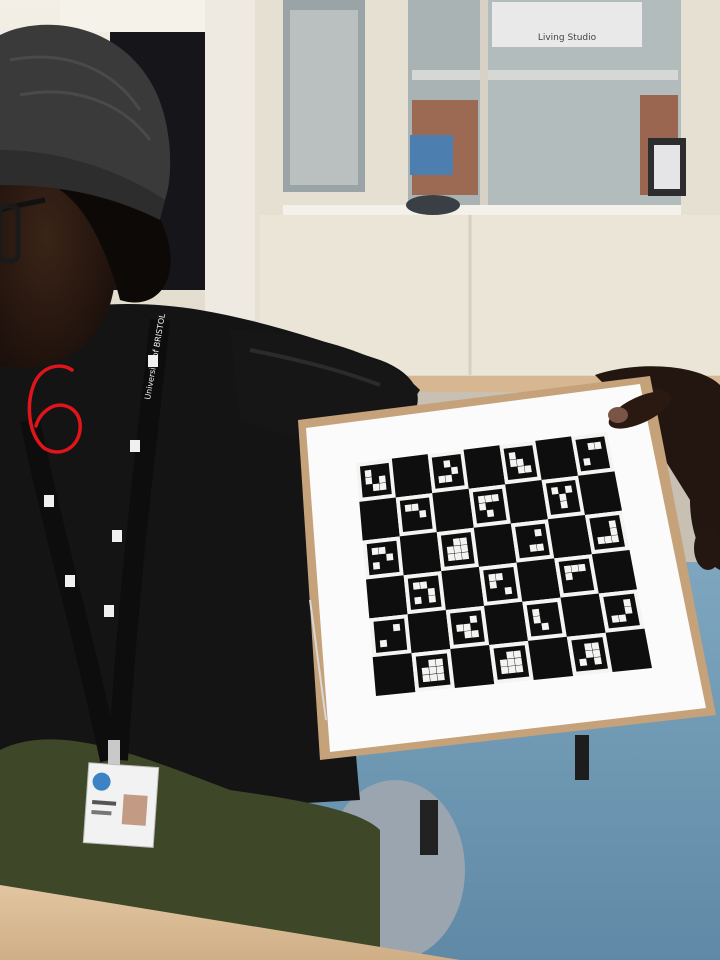 Image resolution: width=720 pixels, height=960 pixels. I want to click on chair-leg, so click(429, 827).